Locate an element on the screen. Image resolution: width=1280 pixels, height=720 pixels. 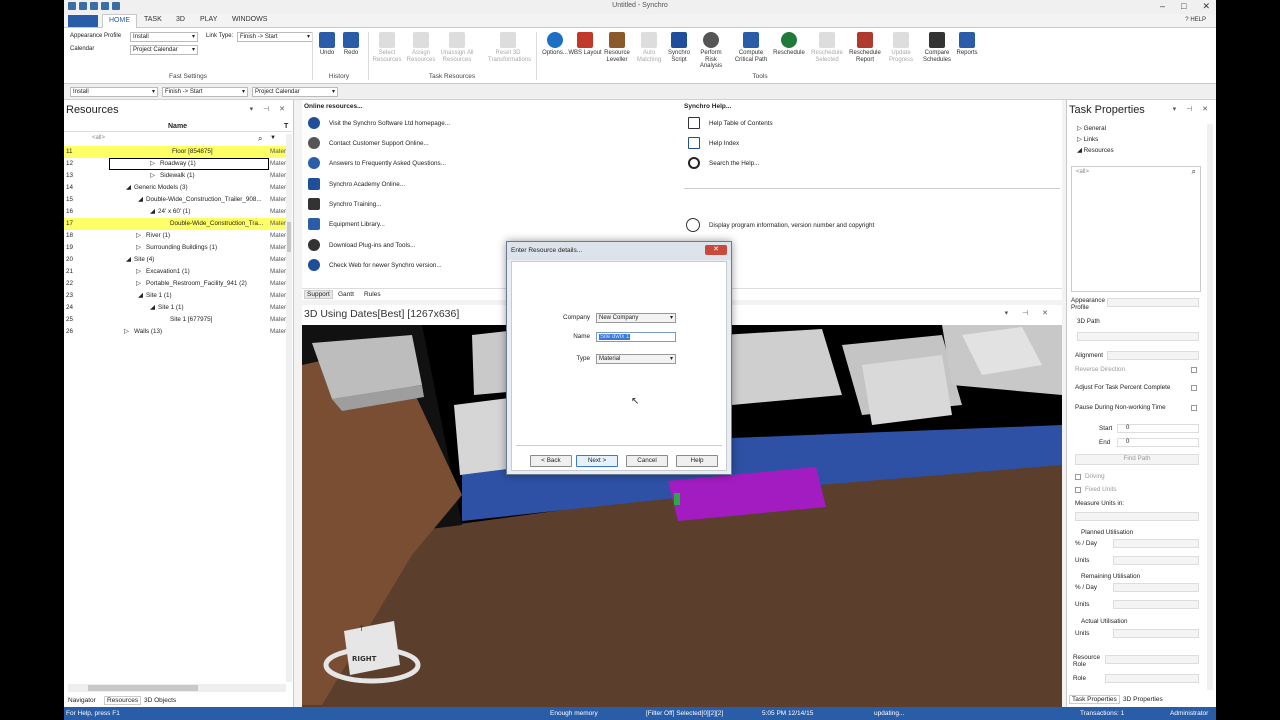
tab-task-properties: Task Properties is located at coordinates (1094, 699).